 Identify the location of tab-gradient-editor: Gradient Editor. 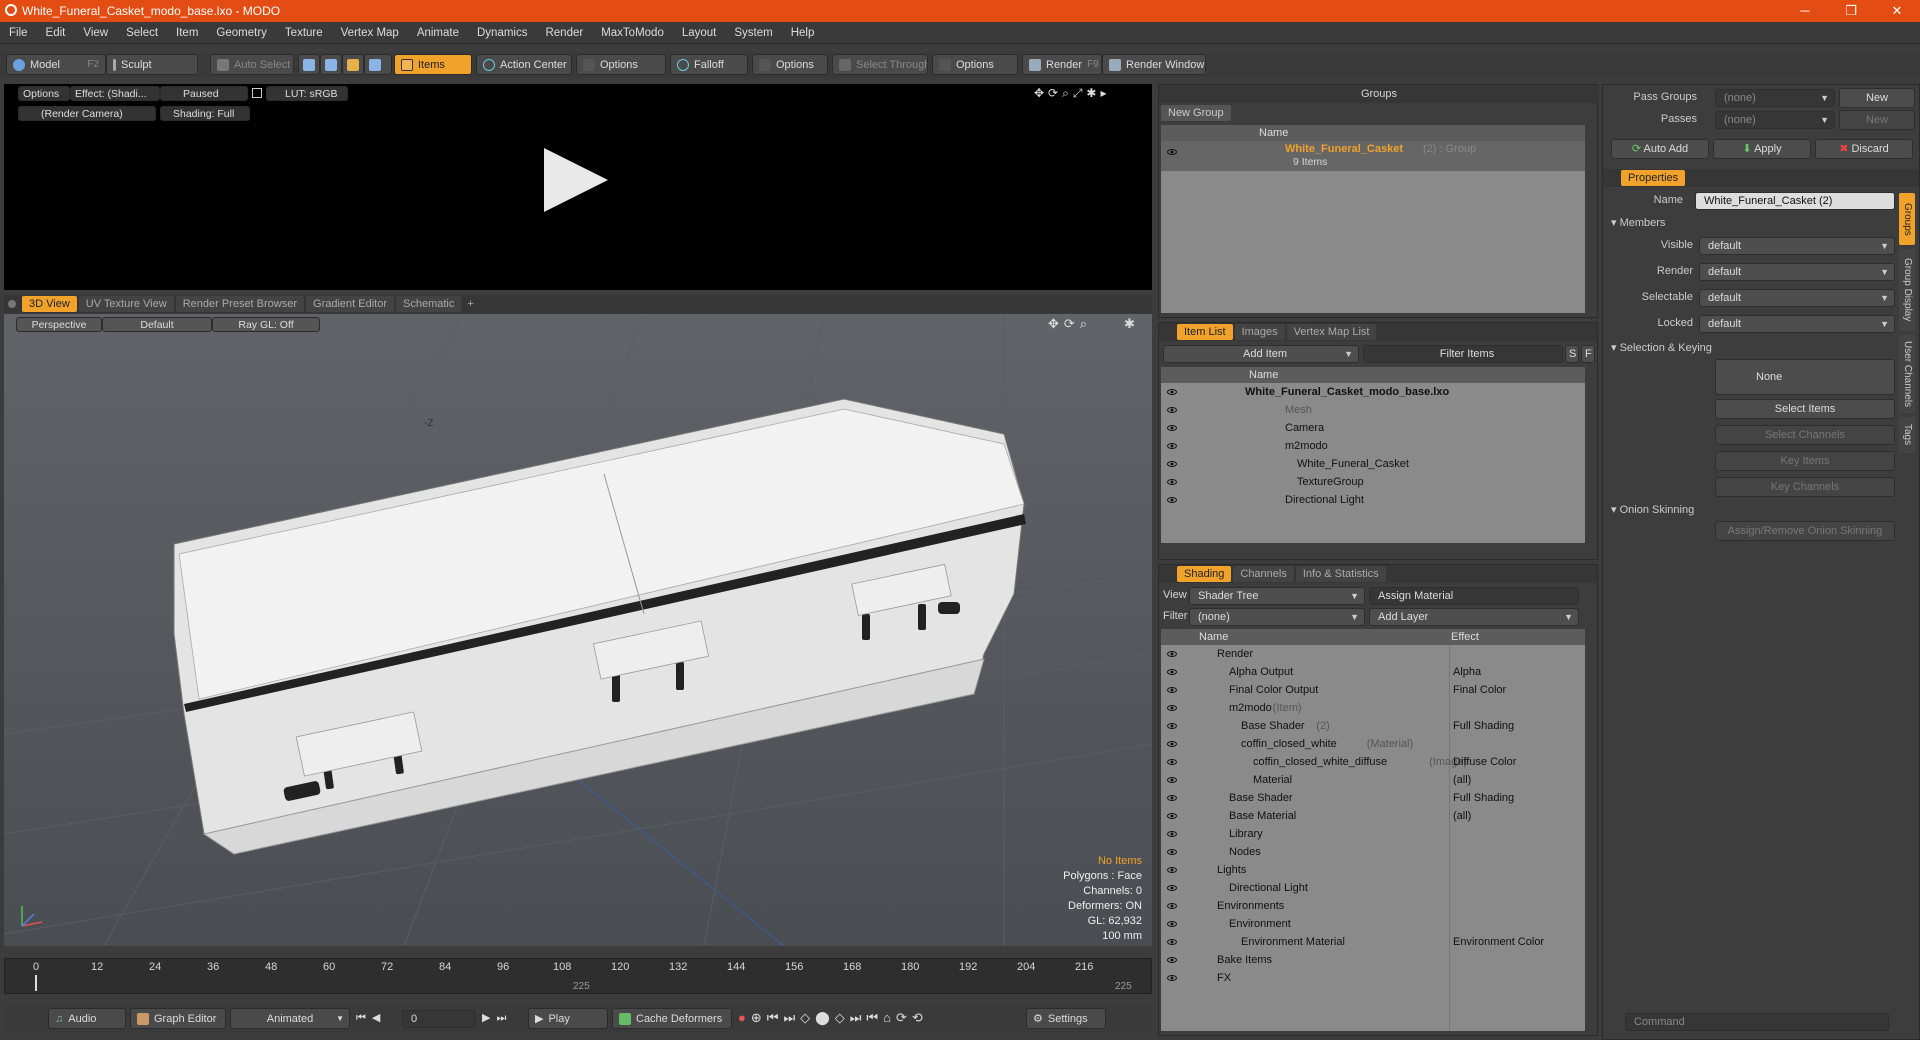
(350, 304).